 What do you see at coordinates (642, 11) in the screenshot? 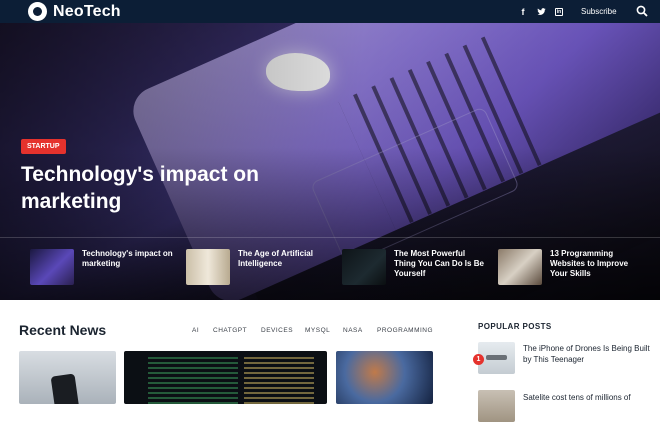
I see `search-icon` at bounding box center [642, 11].